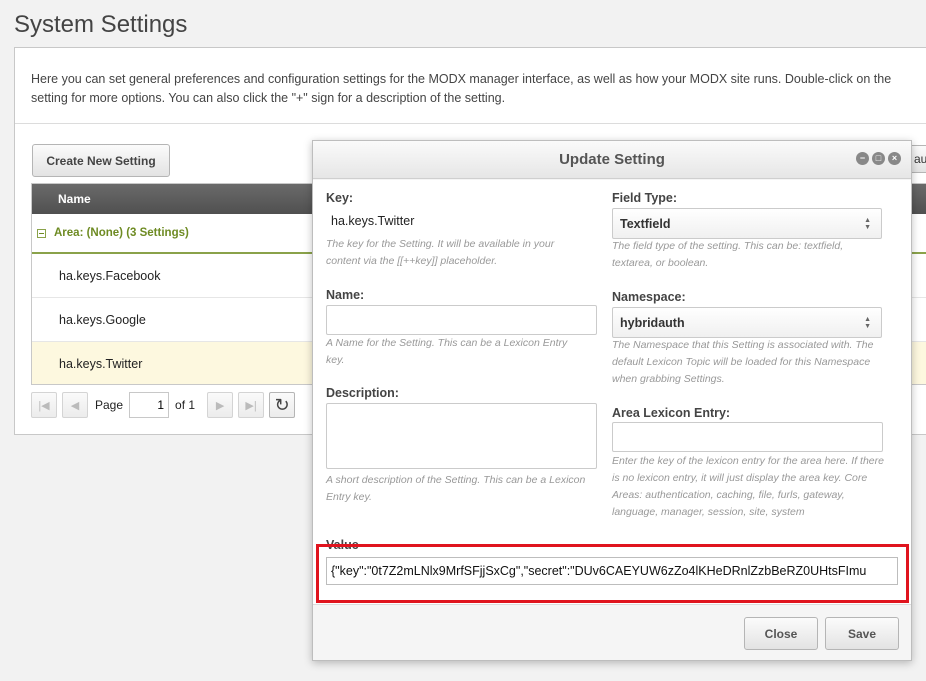 The image size is (926, 681). What do you see at coordinates (110, 275) in the screenshot?
I see `row-name: ha.keys.Facebook` at bounding box center [110, 275].